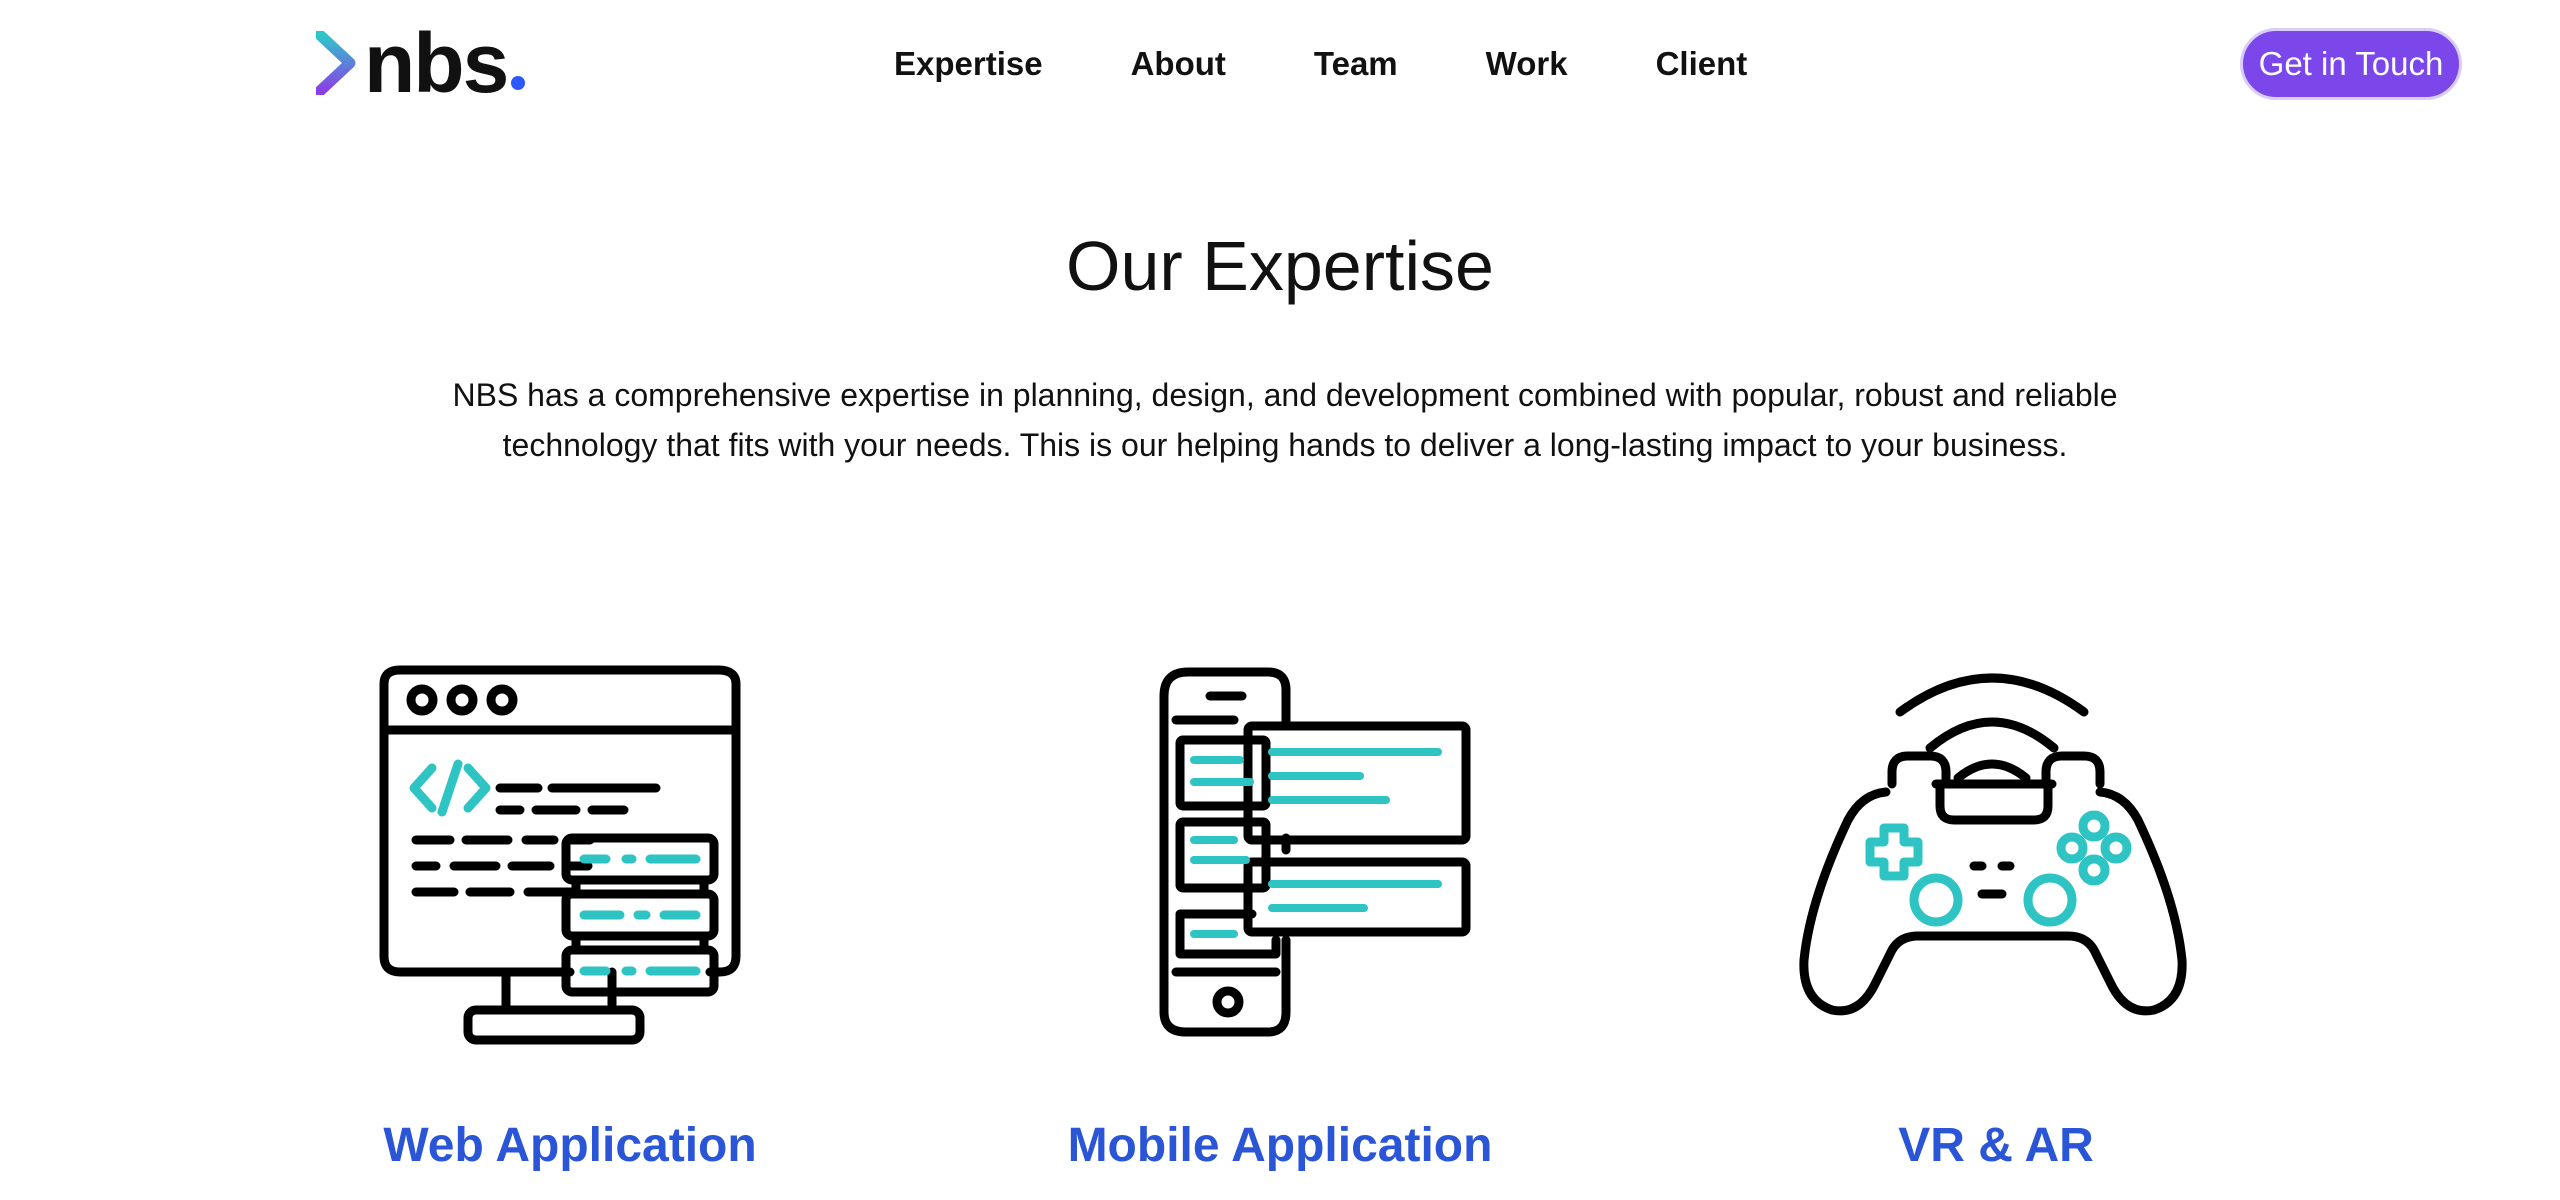 The image size is (2560, 1200). Describe the element at coordinates (1993, 844) in the screenshot. I see `game-controller-icon` at that location.